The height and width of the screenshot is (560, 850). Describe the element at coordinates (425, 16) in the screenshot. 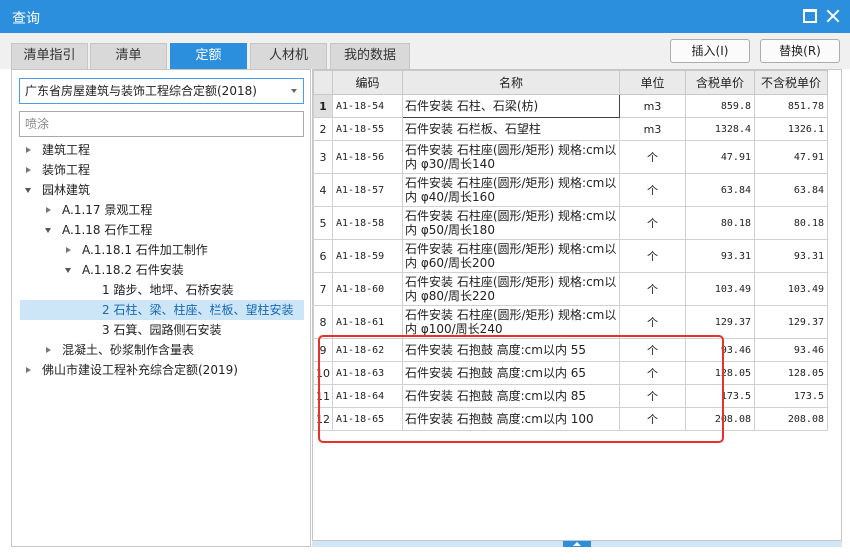

I see `title-bar: 查询` at that location.